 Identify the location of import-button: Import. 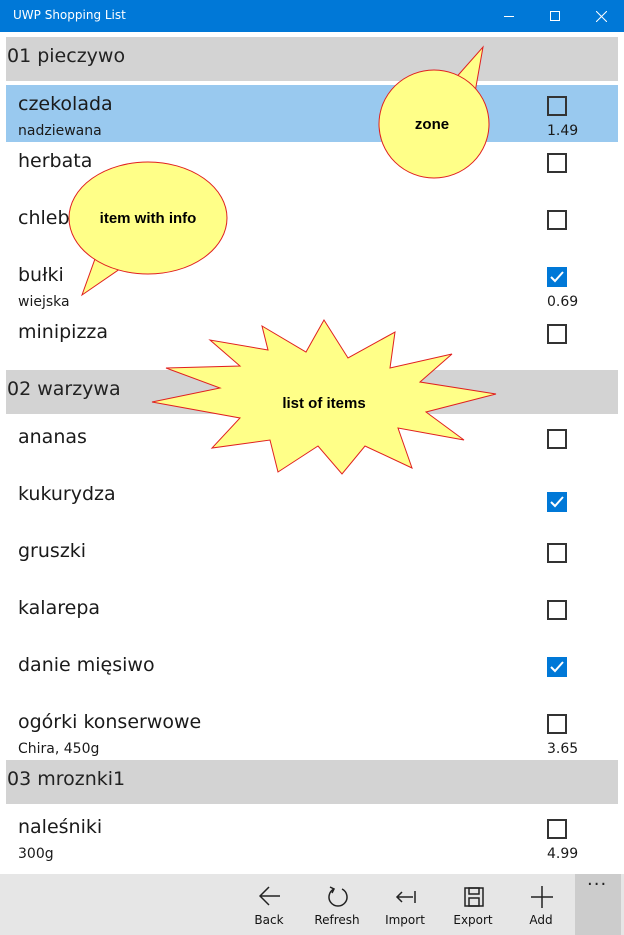
(405, 904).